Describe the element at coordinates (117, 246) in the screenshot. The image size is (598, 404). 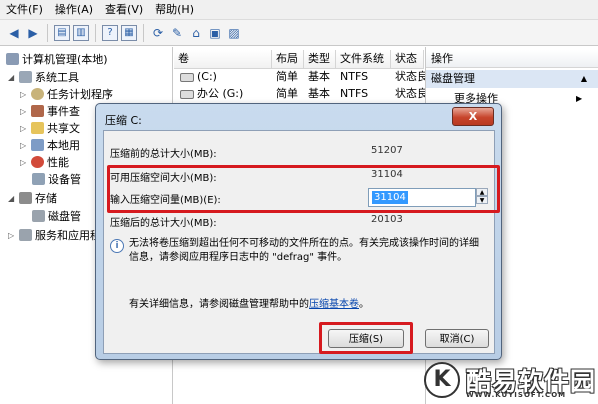
I see `info-icon: i` at that location.